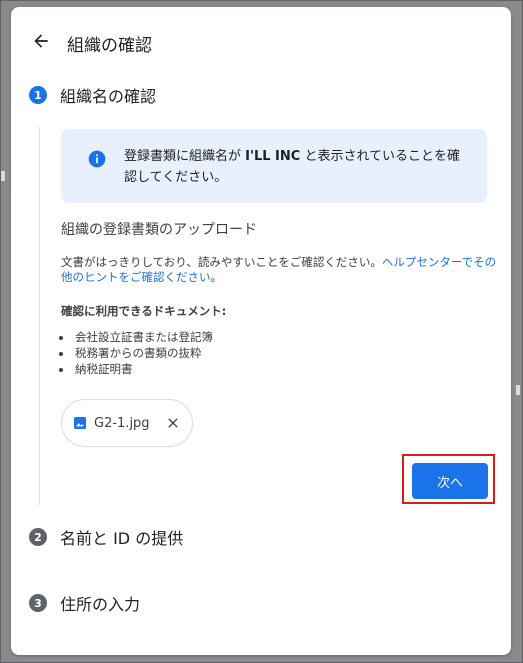 The height and width of the screenshot is (663, 523). What do you see at coordinates (38, 95) in the screenshot?
I see `step-number-badge: 1` at bounding box center [38, 95].